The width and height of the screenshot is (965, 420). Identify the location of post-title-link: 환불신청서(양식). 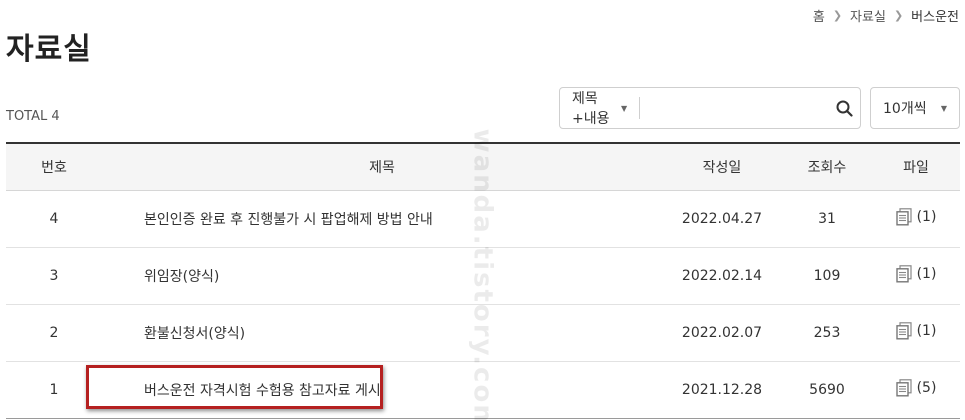
(194, 334).